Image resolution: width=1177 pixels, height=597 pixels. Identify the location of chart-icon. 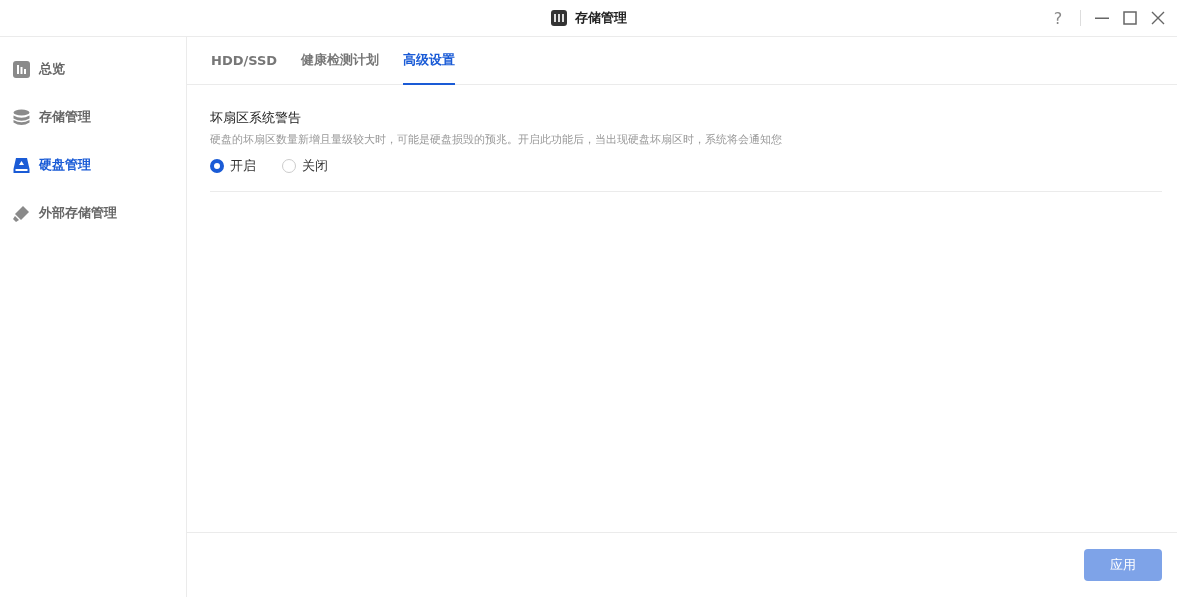
(21, 69).